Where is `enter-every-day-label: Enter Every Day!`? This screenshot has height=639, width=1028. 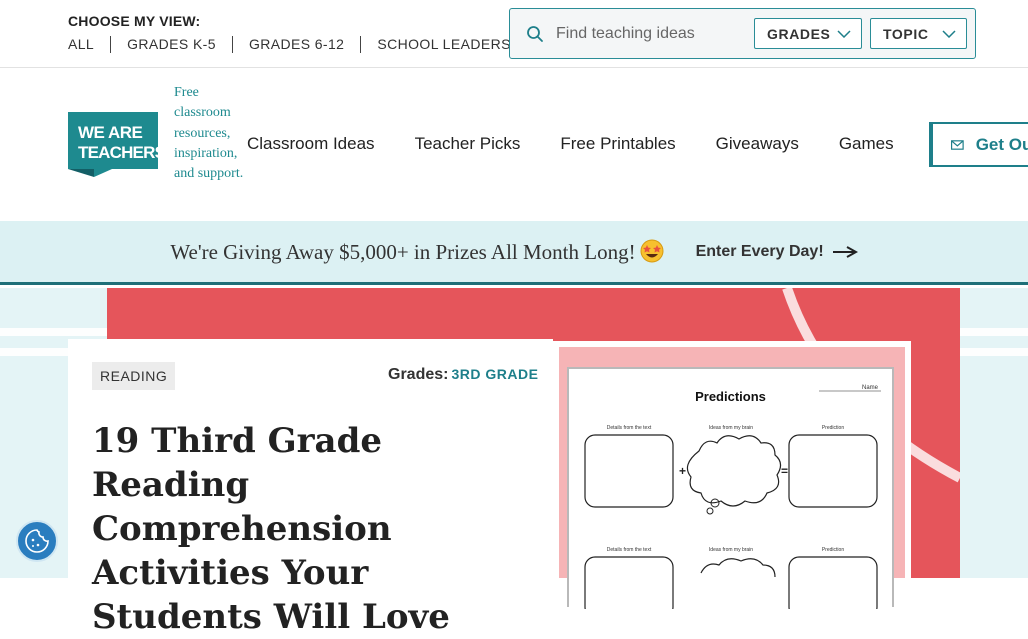 enter-every-day-label: Enter Every Day! is located at coordinates (759, 251).